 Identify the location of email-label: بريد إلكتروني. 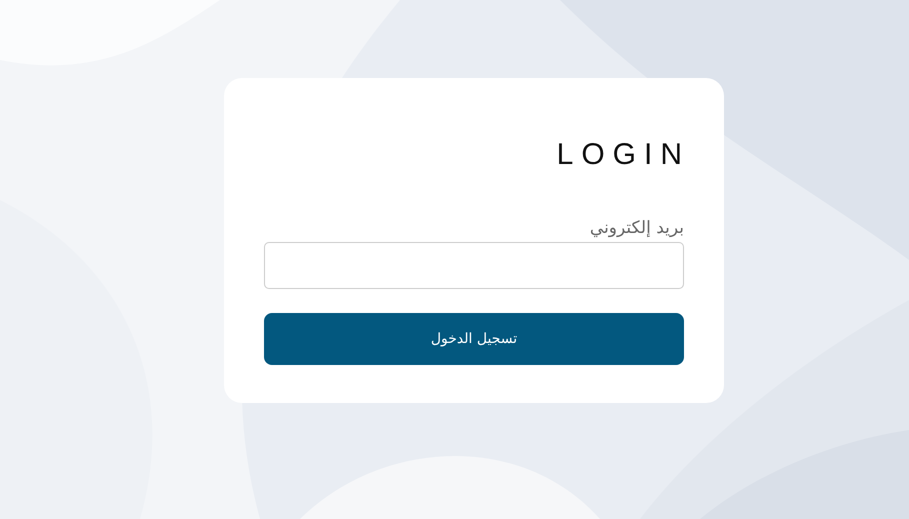
(637, 228).